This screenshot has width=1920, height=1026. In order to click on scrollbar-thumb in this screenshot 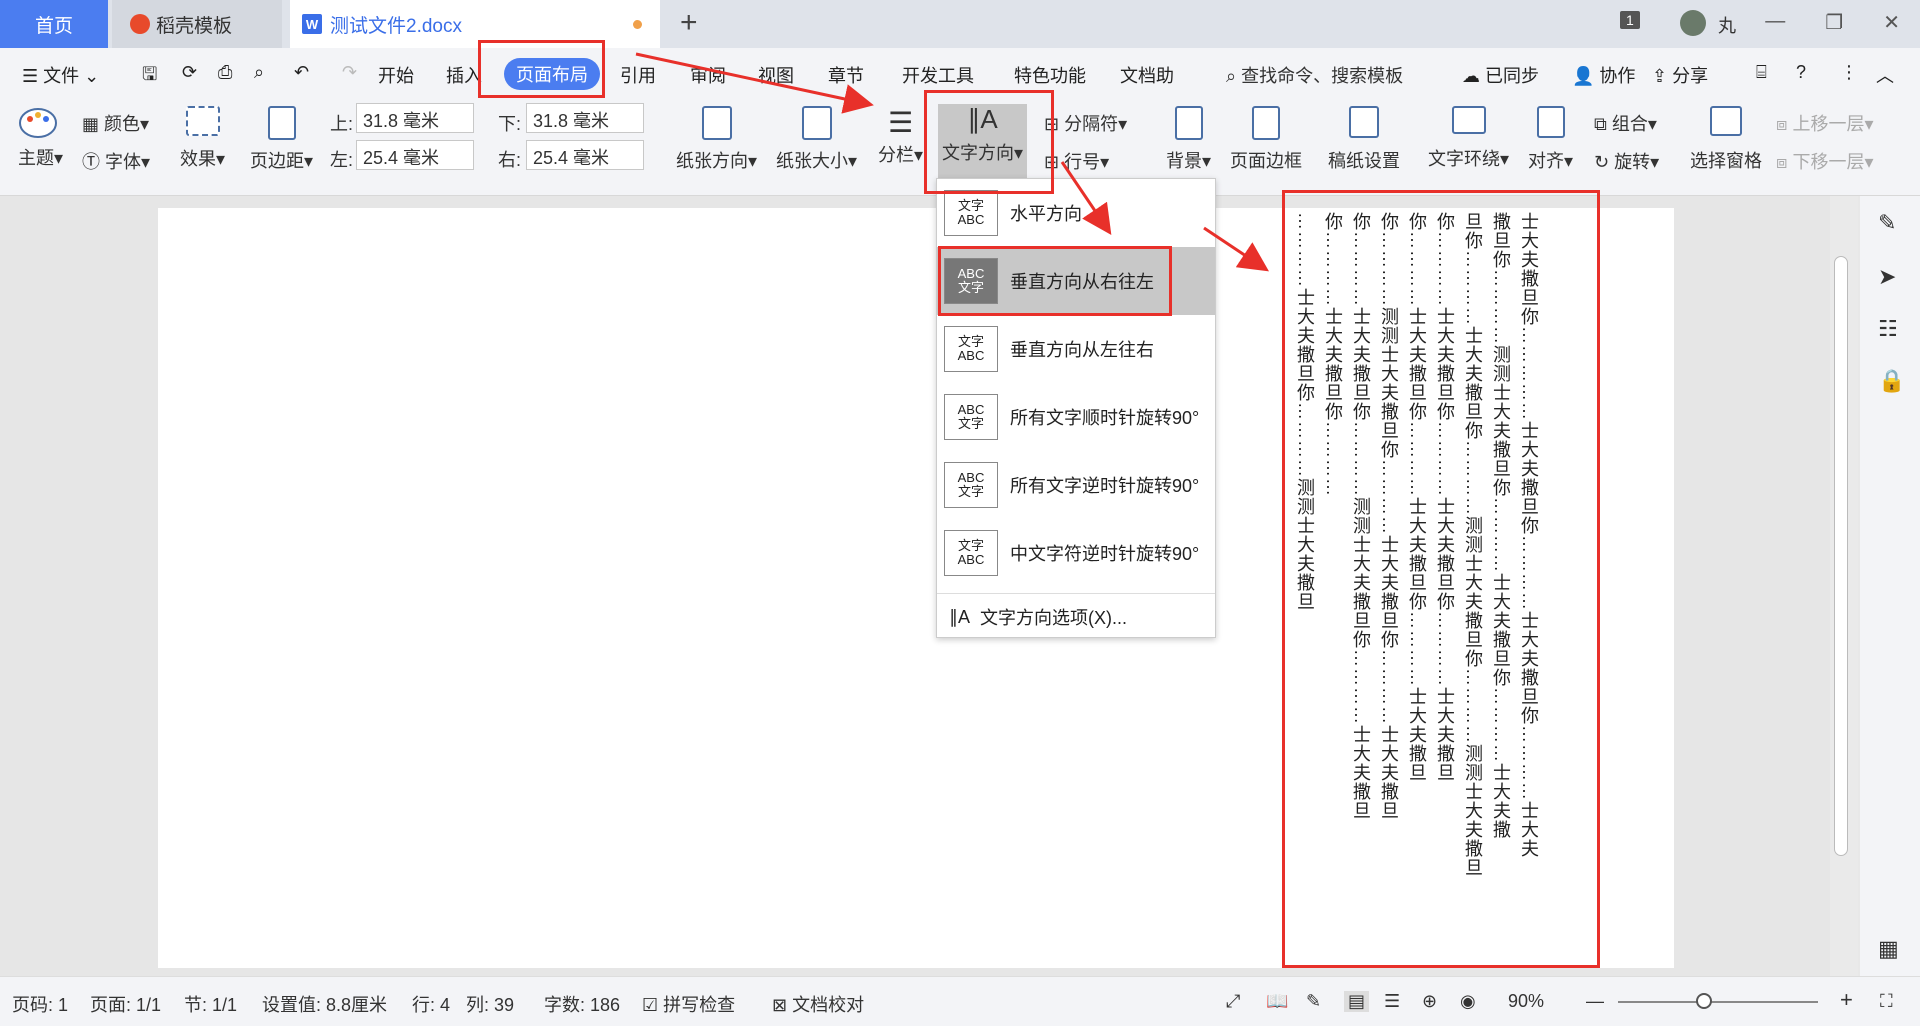, I will do `click(1841, 556)`.